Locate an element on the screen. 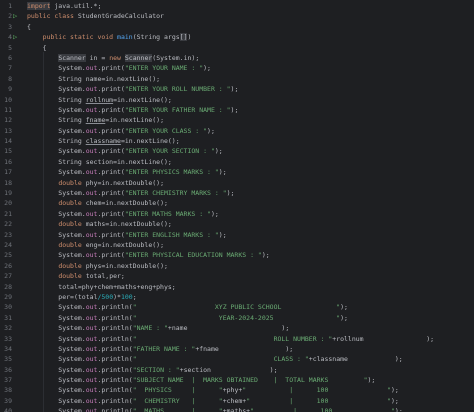 Image resolution: width=474 pixels, height=412 pixels. code-token: String section=in.nextLine(); is located at coordinates (99, 161).